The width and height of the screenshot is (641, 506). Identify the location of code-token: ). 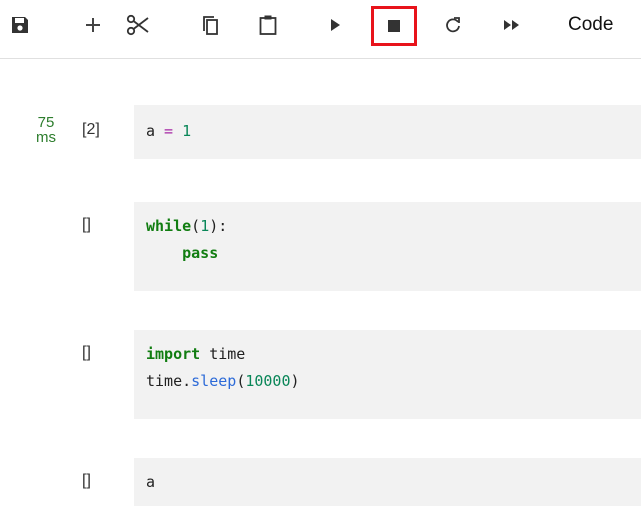
(295, 381).